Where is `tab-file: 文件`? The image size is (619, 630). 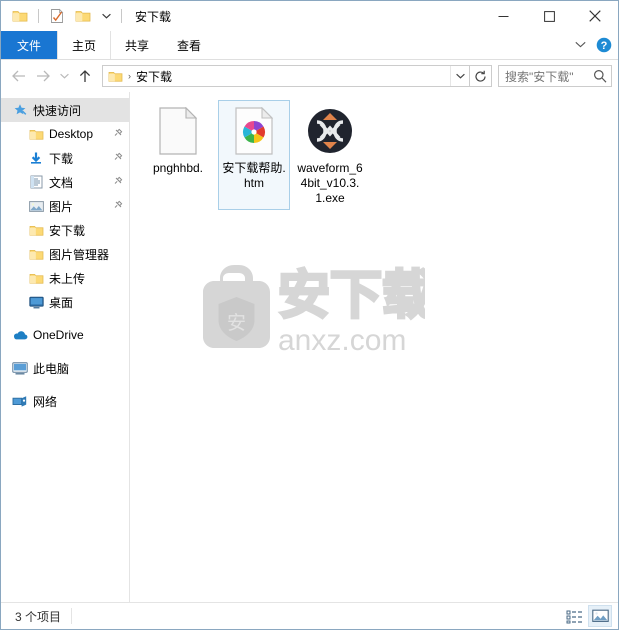
tab-file: 文件 is located at coordinates (29, 45).